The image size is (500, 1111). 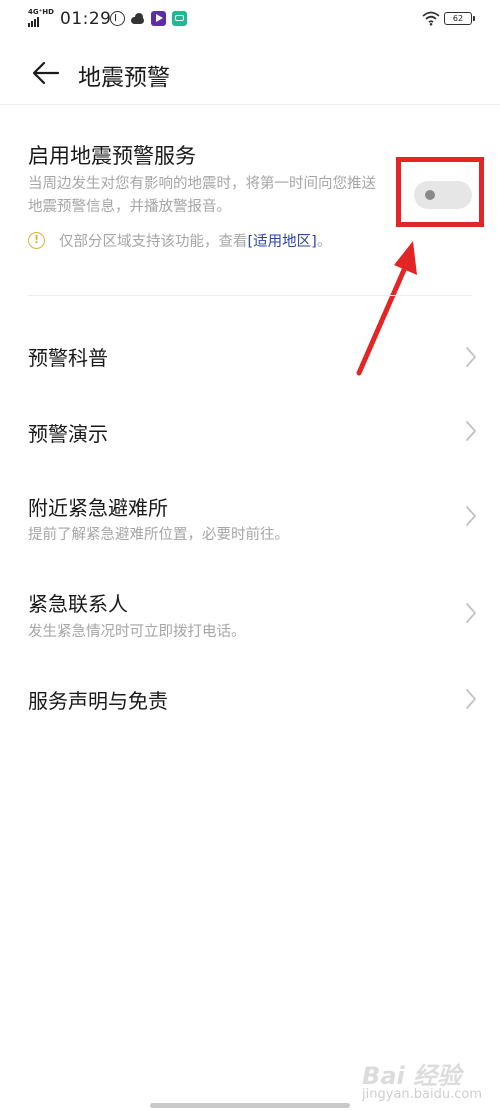 What do you see at coordinates (158, 18) in the screenshot?
I see `video-app-icon` at bounding box center [158, 18].